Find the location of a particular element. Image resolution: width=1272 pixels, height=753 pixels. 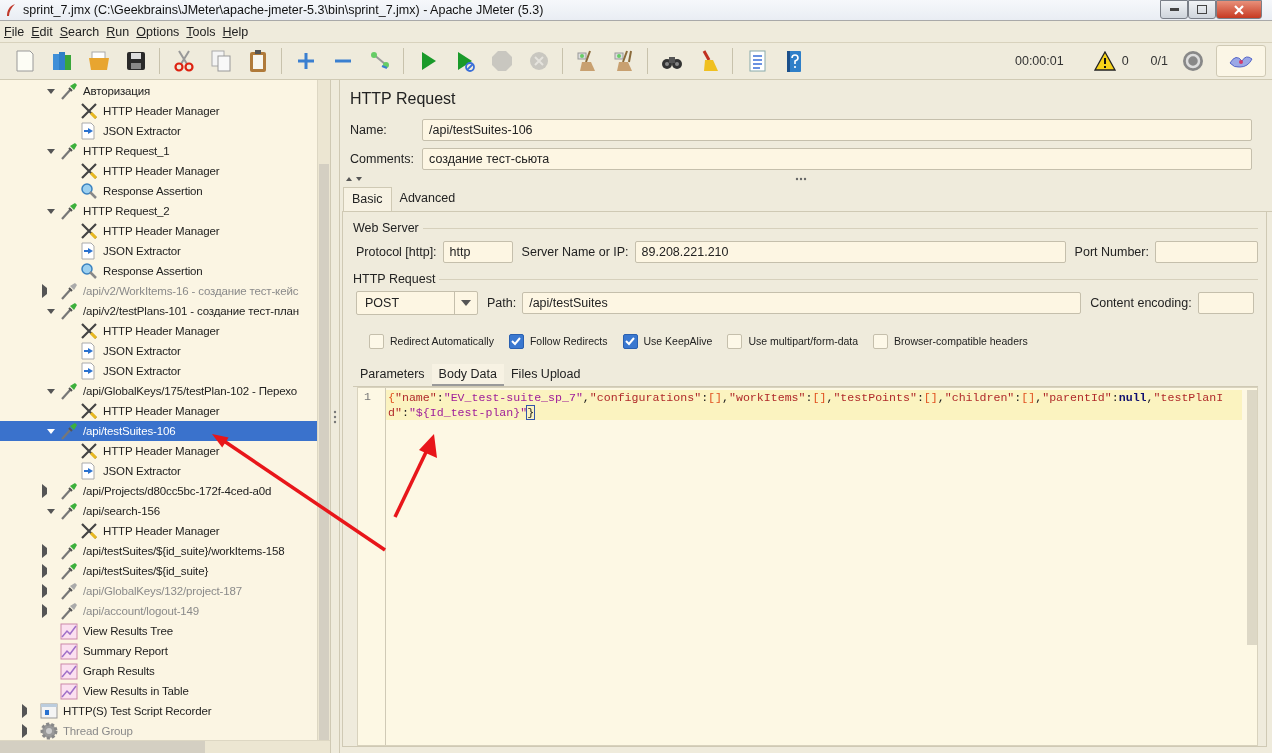

tree-item: /api/v2/testPlans-101 - создание тест-план is located at coordinates (158, 311).